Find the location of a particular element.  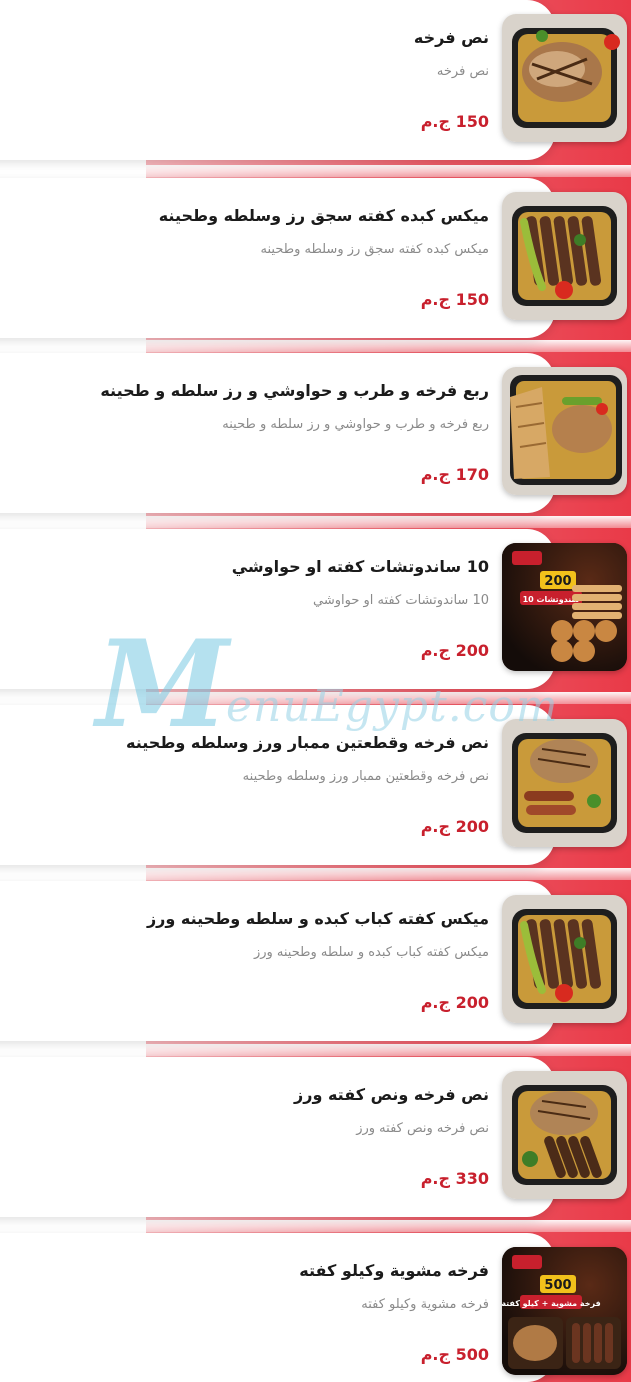

menu-item-price: 500 ج.م is located at coordinates (454, 1354).